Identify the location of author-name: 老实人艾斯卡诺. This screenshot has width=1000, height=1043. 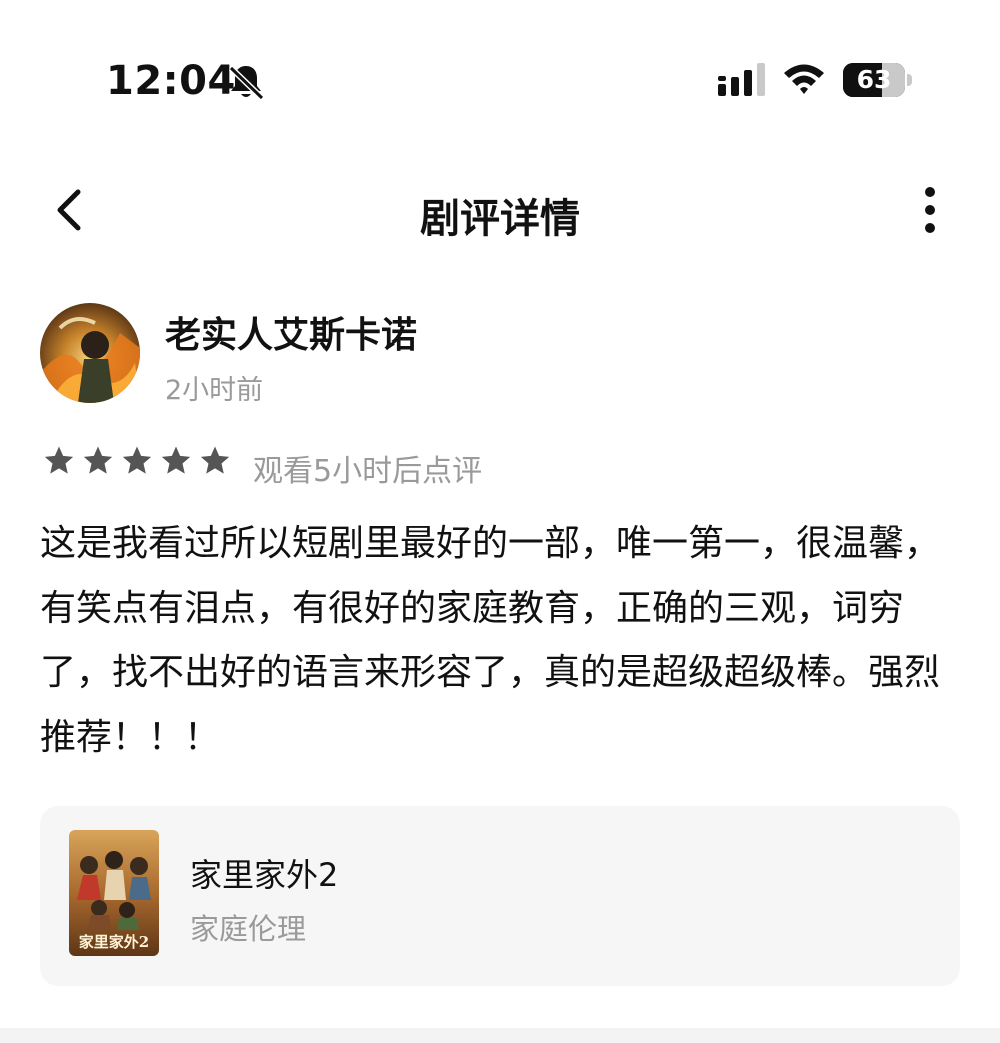
(291, 332).